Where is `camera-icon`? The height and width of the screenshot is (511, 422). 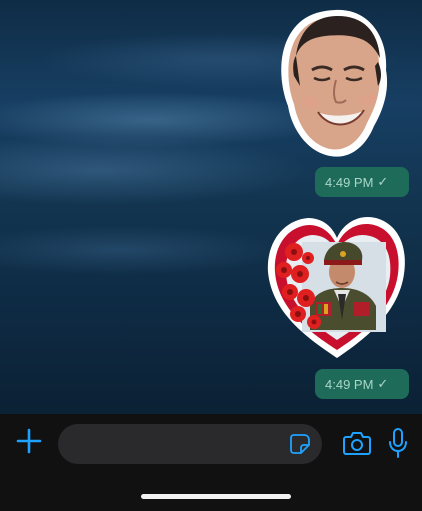 camera-icon is located at coordinates (357, 443).